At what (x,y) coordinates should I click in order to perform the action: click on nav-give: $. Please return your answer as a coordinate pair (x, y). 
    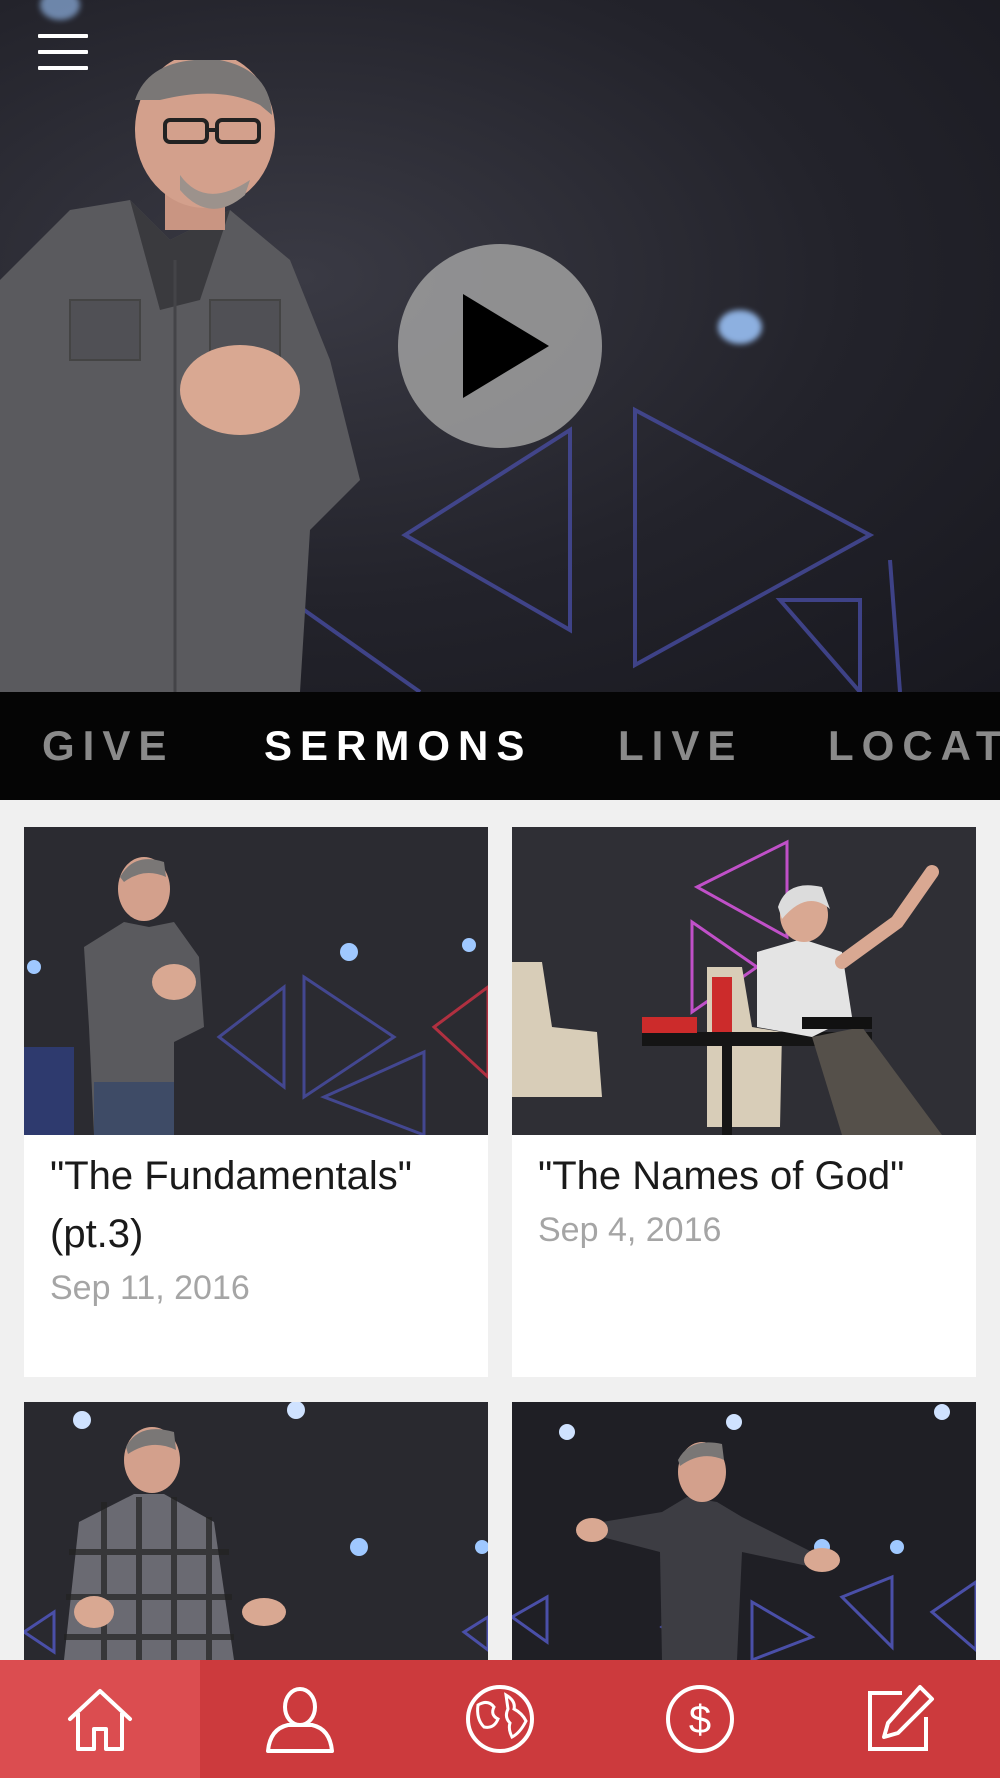
    Looking at the image, I should click on (700, 1719).